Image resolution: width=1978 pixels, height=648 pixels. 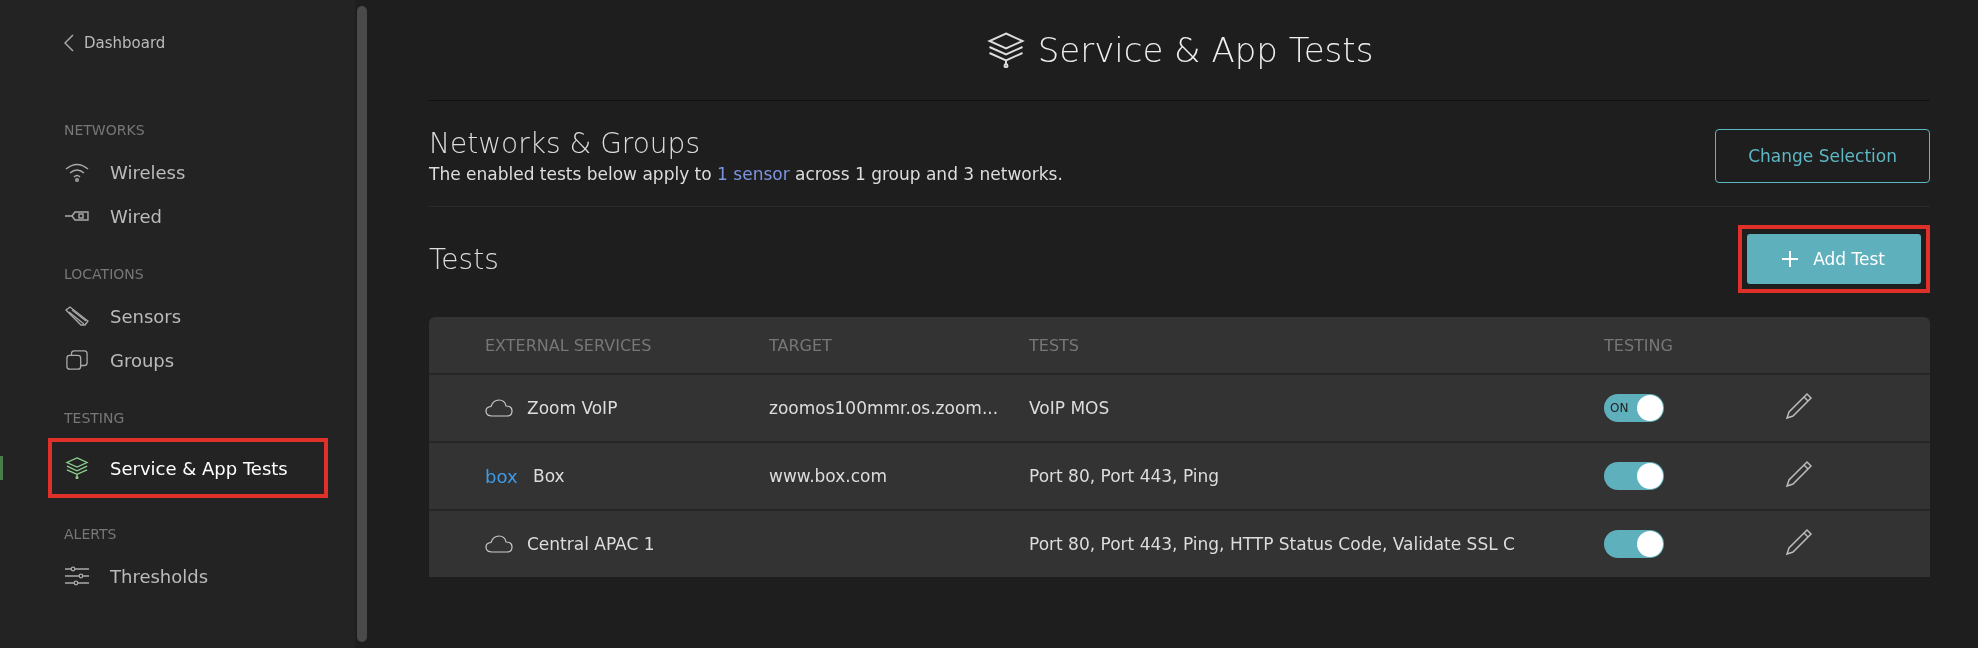 What do you see at coordinates (549, 476) in the screenshot?
I see `service-name: Box` at bounding box center [549, 476].